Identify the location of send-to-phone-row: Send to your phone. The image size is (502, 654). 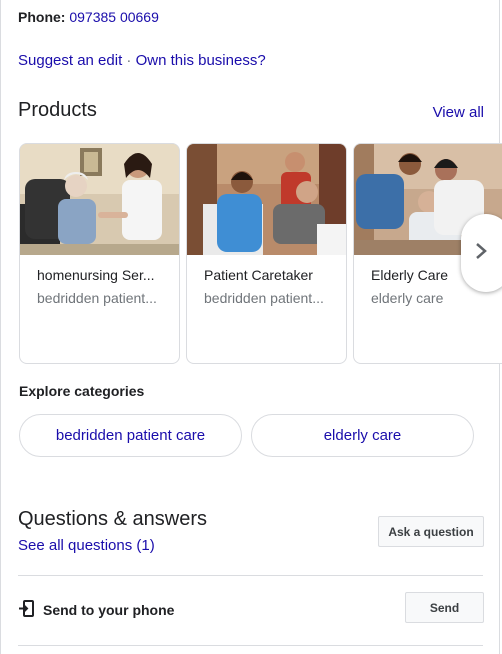
(96, 610).